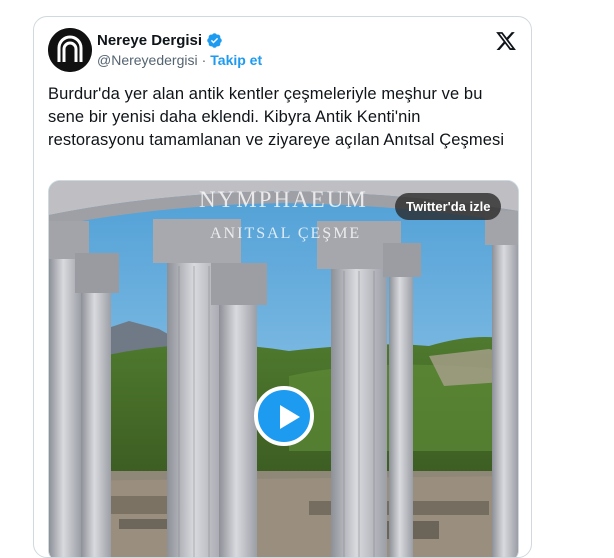 This screenshot has width=614, height=558. I want to click on avatar, so click(70, 50).